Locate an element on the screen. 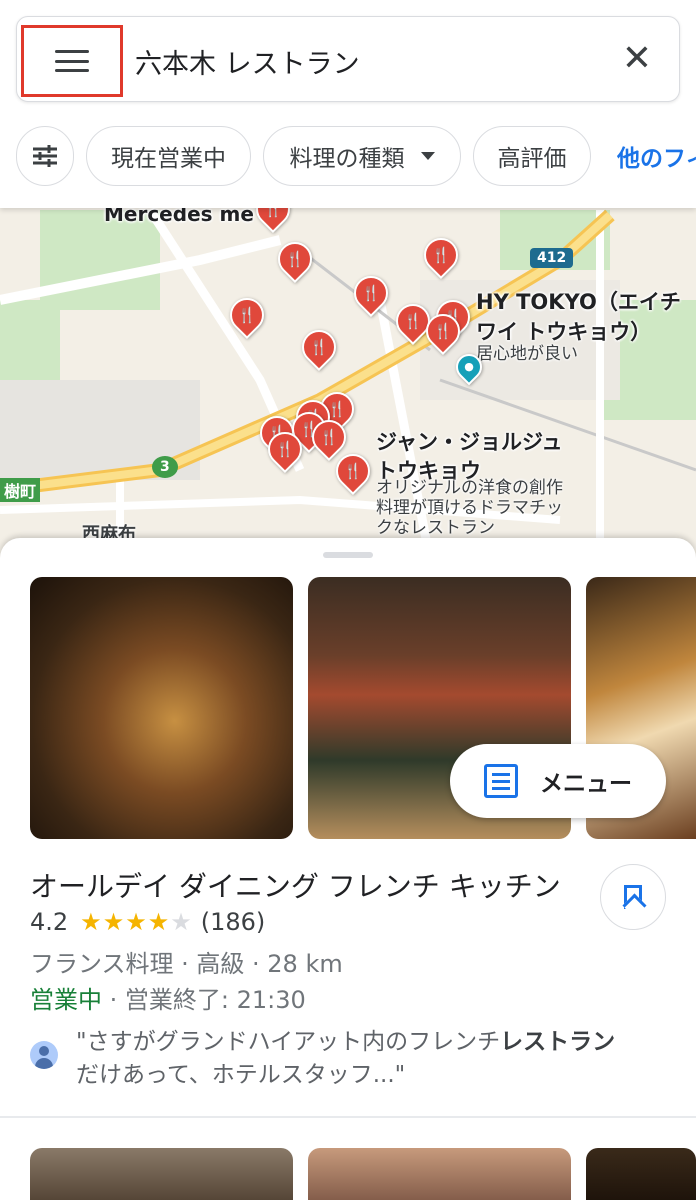 This screenshot has width=696, height=1200. search-query: 六本木 レストラン is located at coordinates (247, 61).